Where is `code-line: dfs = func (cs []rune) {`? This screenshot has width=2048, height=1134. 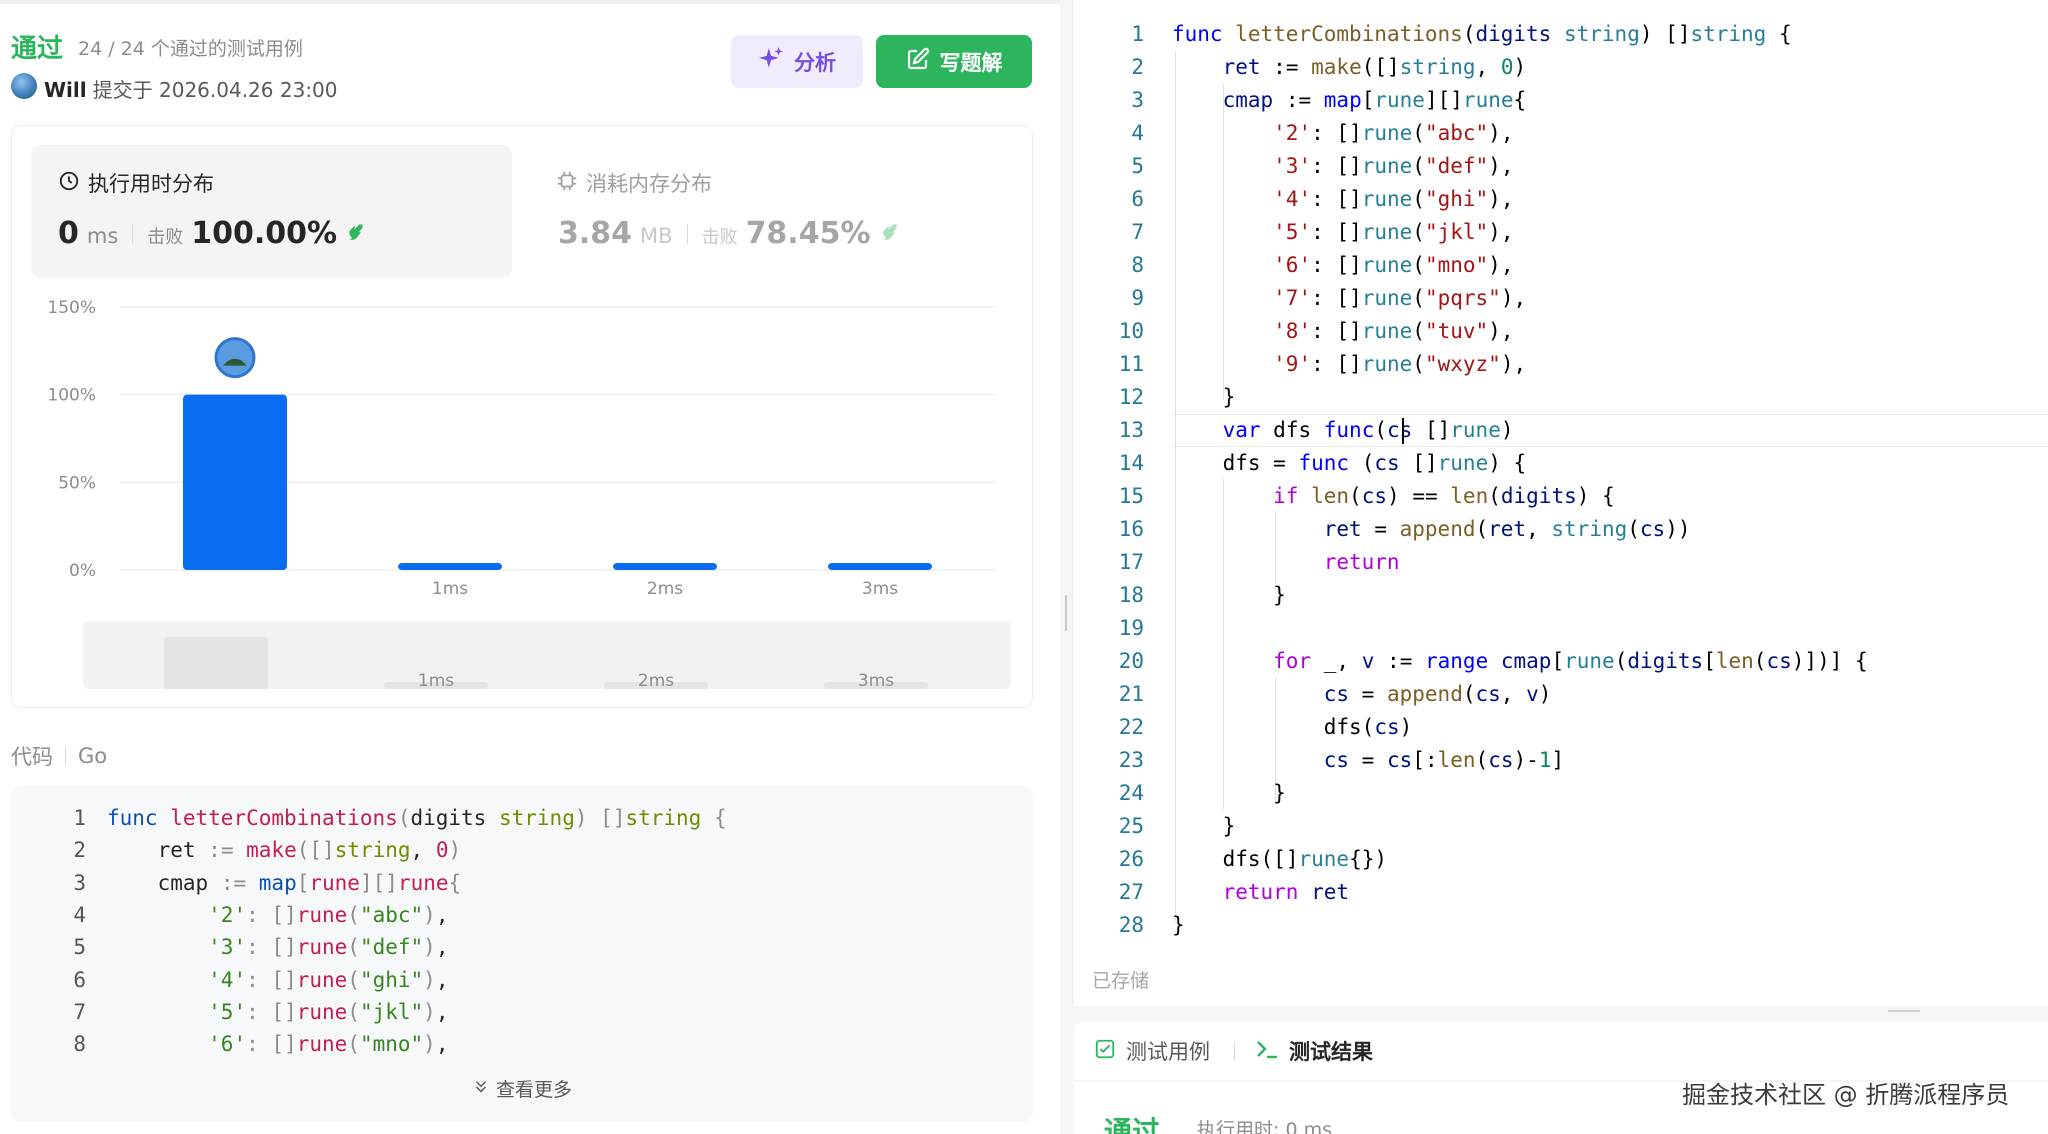
code-line: dfs = func (cs []rune) { is located at coordinates (1349, 463).